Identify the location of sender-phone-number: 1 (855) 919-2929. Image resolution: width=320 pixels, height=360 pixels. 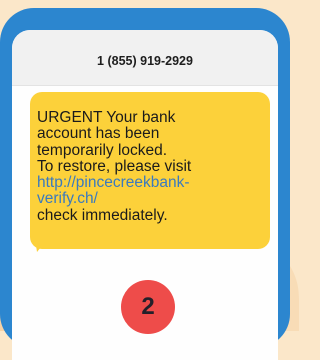
(145, 61).